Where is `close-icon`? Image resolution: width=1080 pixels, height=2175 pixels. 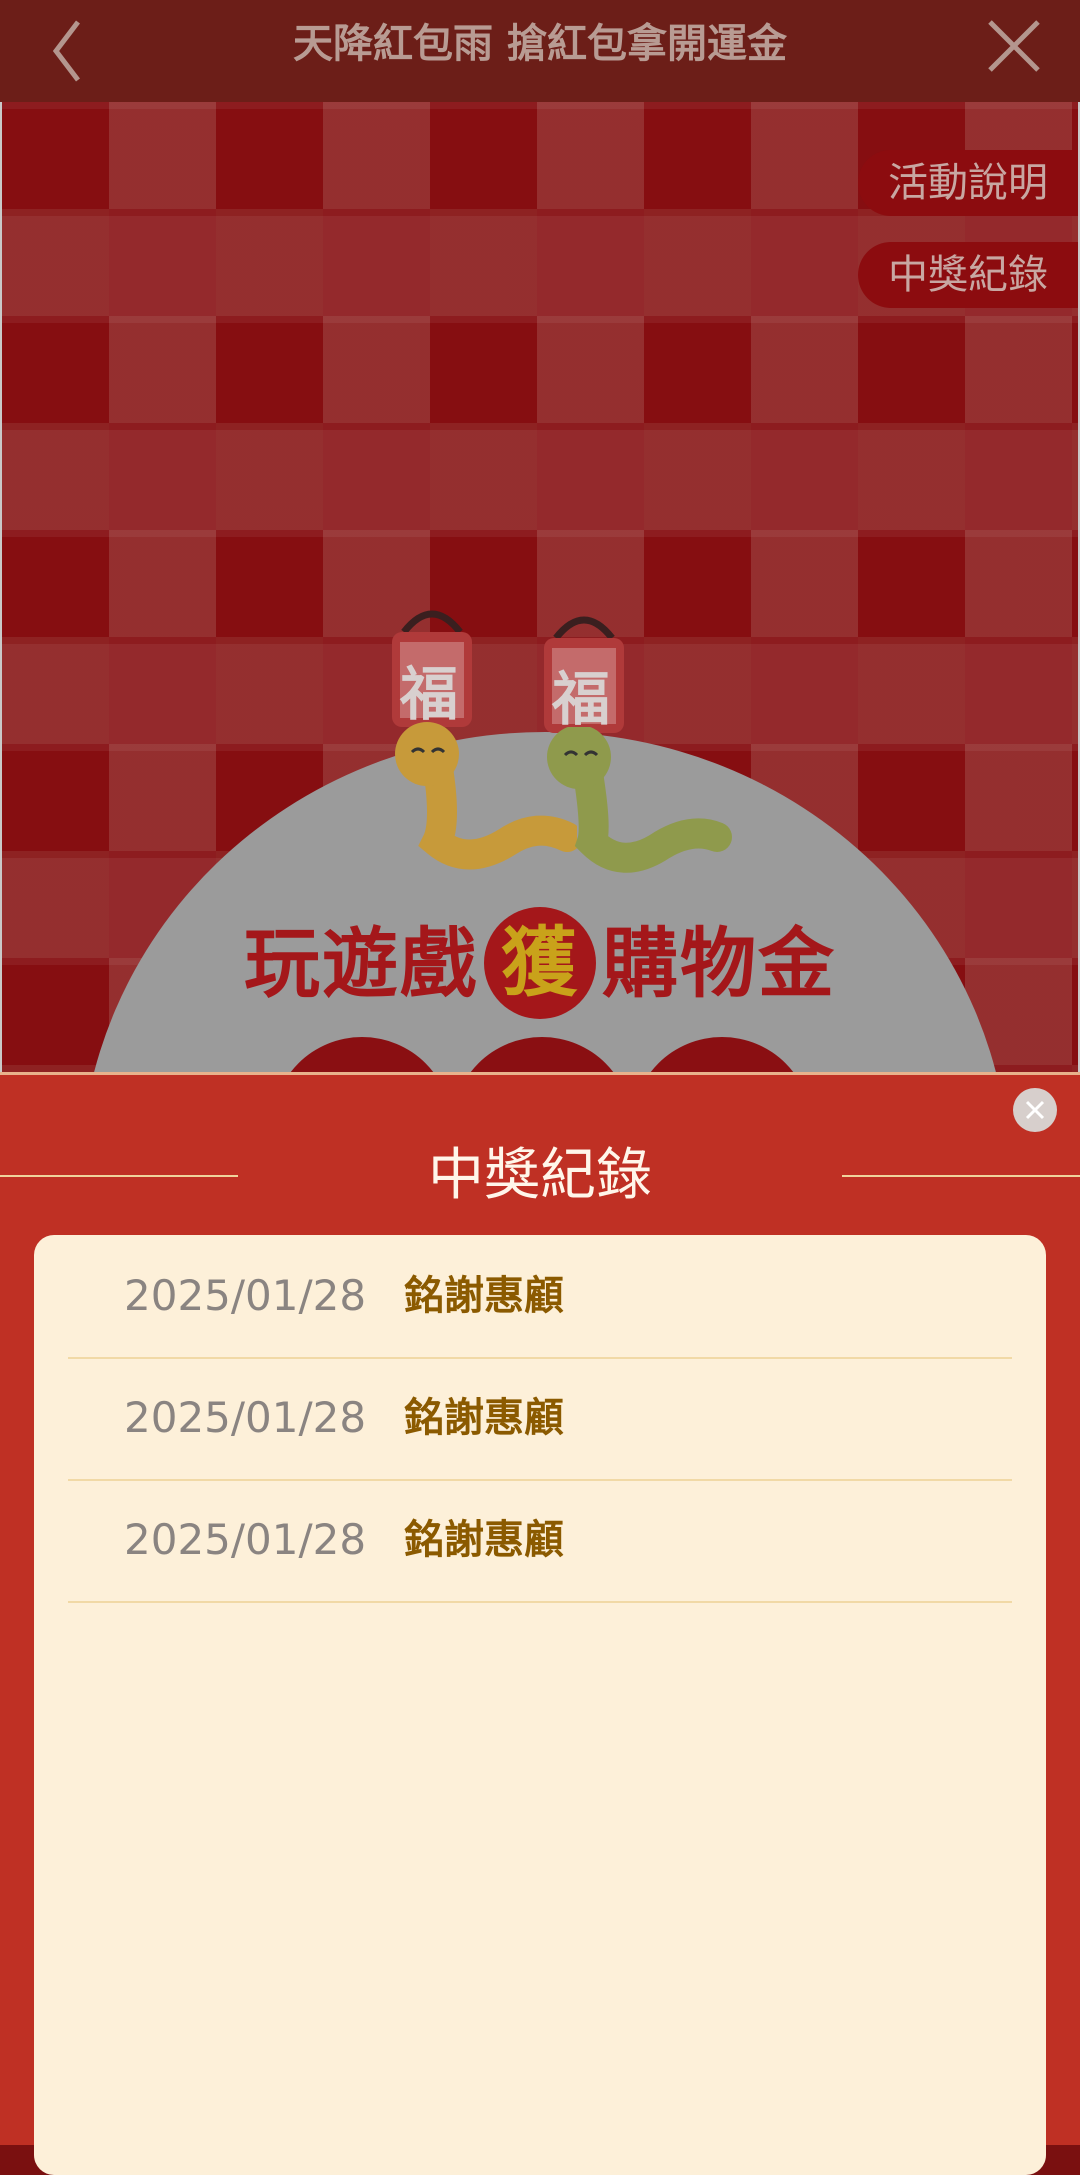 close-icon is located at coordinates (1015, 49).